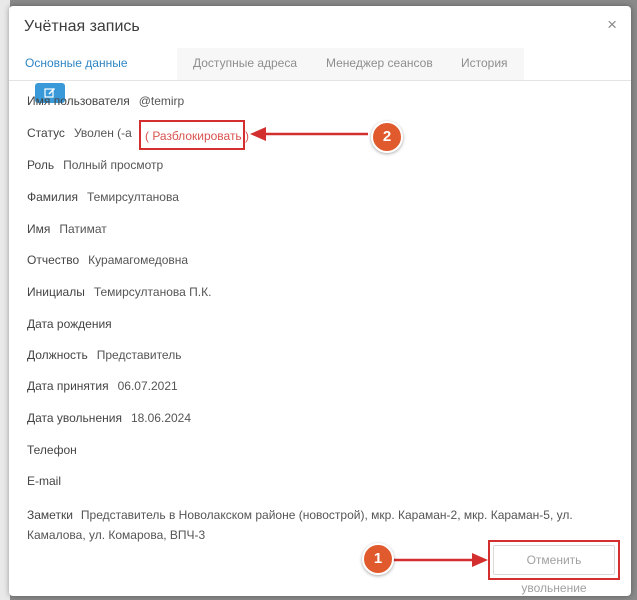  I want to click on field-patronymic: Отчество Курамагомедовна, so click(107, 260).